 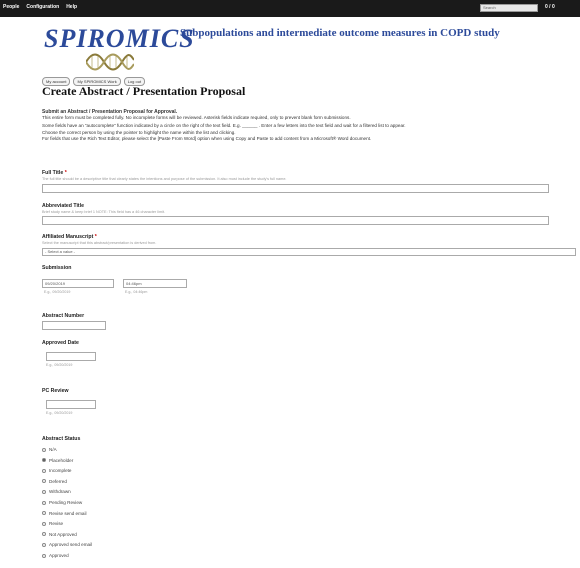 What do you see at coordinates (54, 173) in the screenshot?
I see `full-title-label: Full Title *` at bounding box center [54, 173].